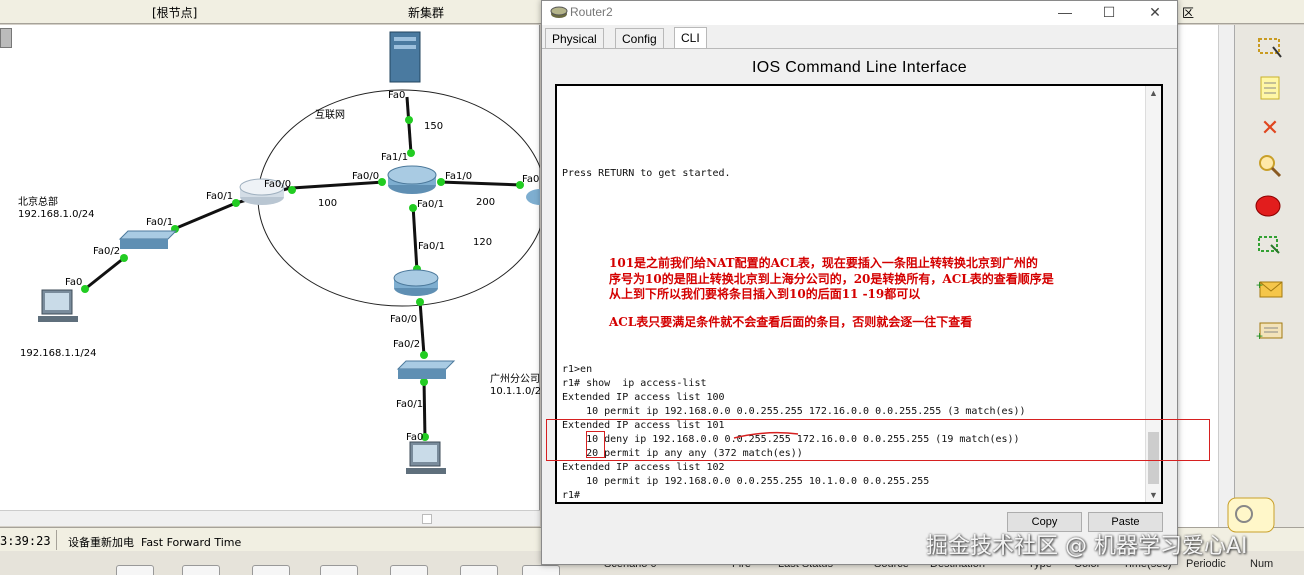 This screenshot has width=1304, height=575. I want to click on guangzhou-title: 广州分公司, so click(515, 379).